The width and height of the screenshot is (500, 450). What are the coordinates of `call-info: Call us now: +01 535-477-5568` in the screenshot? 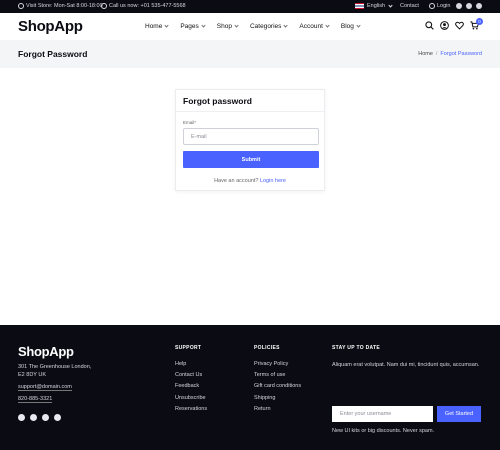 It's located at (143, 6).